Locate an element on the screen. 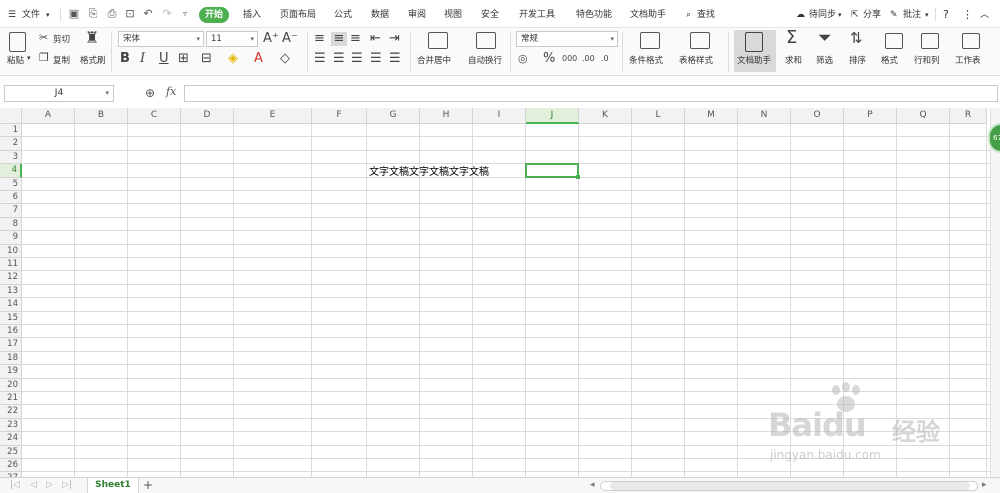 This screenshot has height=493, width=1000. vertical-scrollbar is located at coordinates (995, 292).